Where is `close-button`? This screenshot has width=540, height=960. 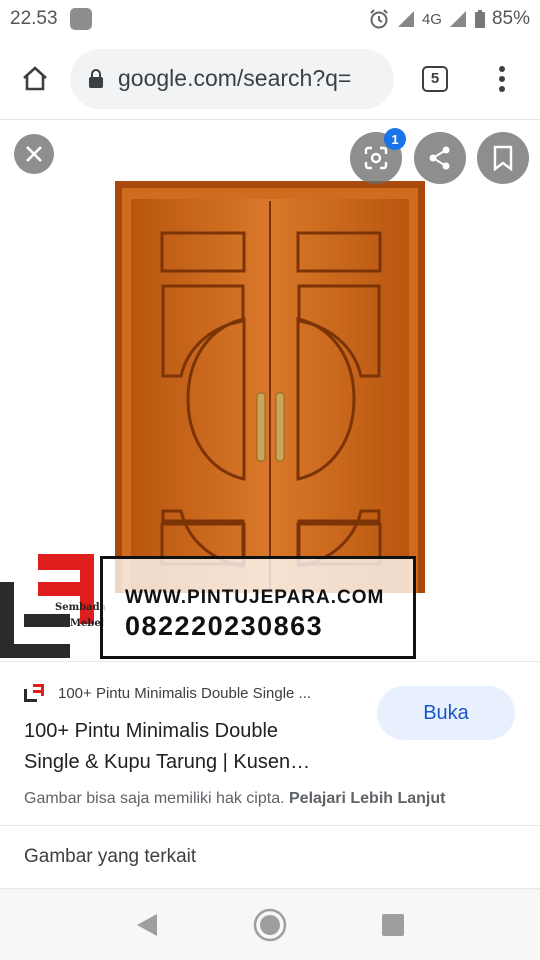
close-button is located at coordinates (34, 154).